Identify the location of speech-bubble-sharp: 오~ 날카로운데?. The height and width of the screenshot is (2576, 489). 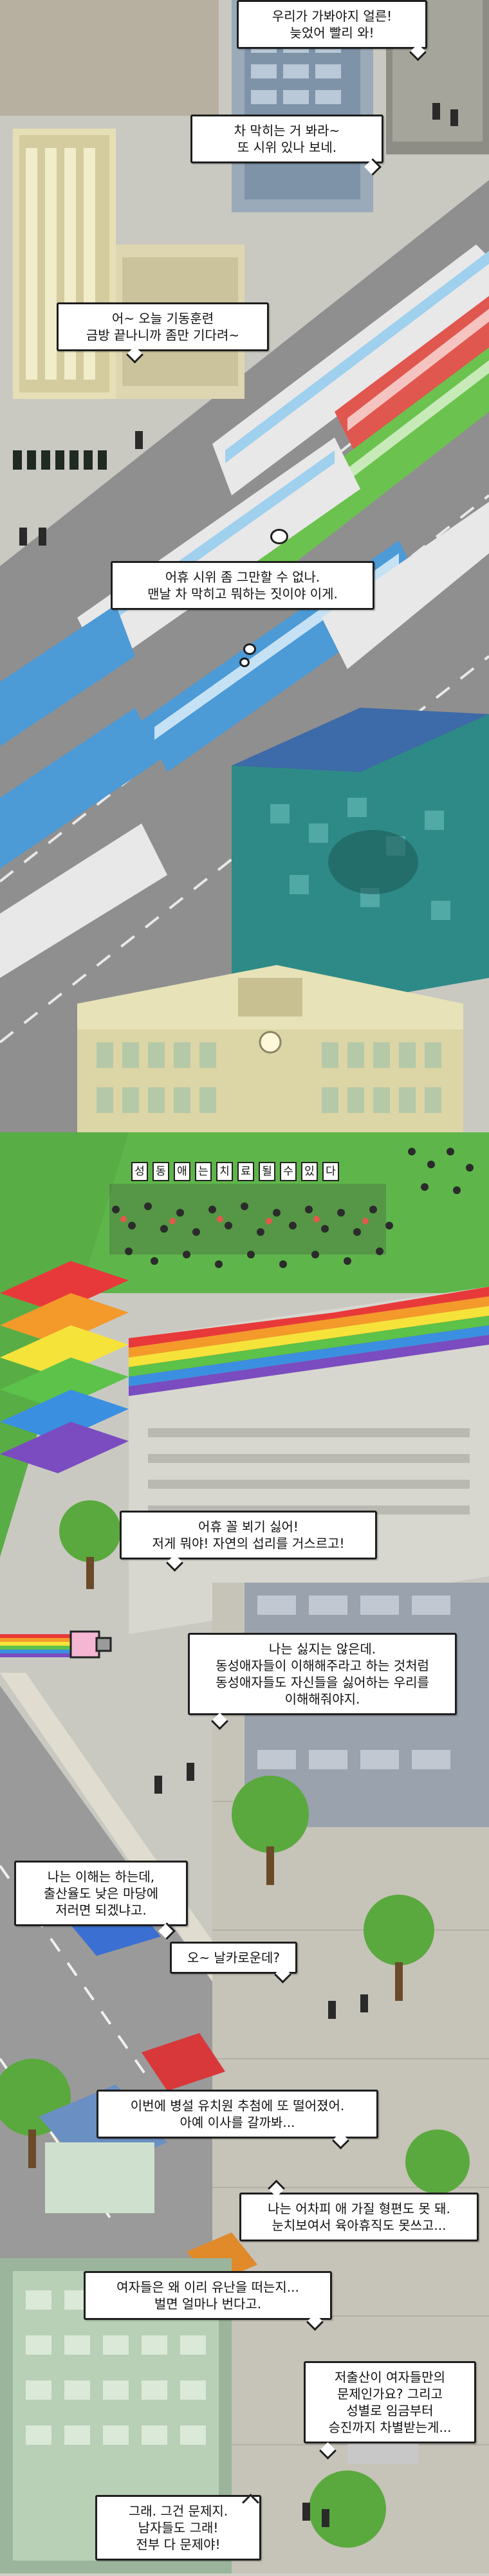
(233, 1958).